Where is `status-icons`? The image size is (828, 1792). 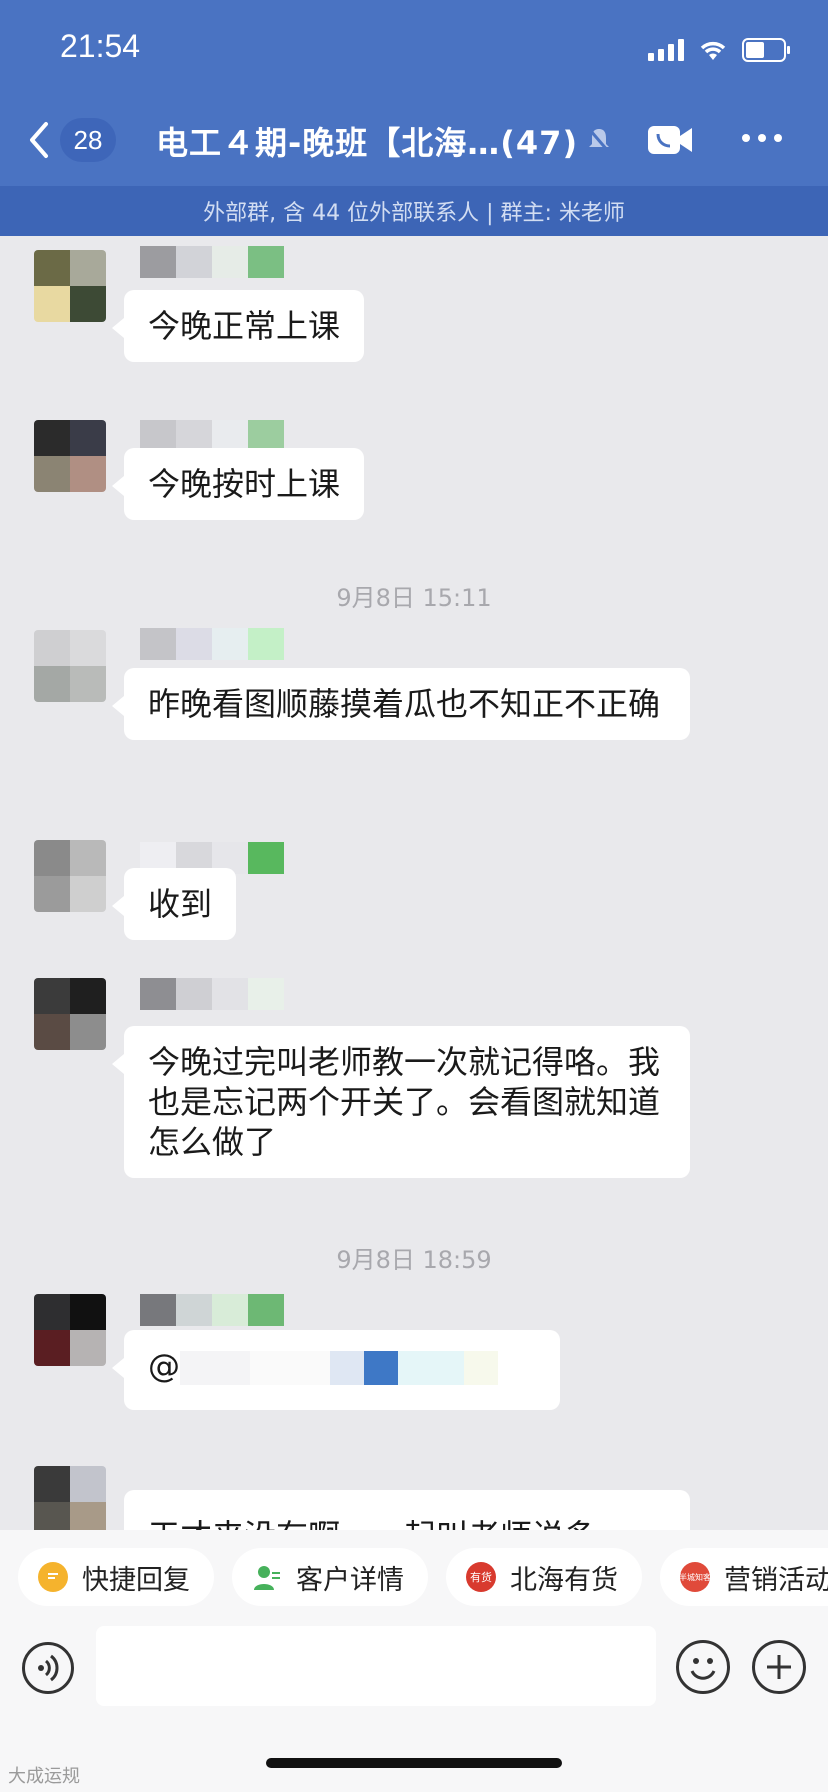 status-icons is located at coordinates (720, 50).